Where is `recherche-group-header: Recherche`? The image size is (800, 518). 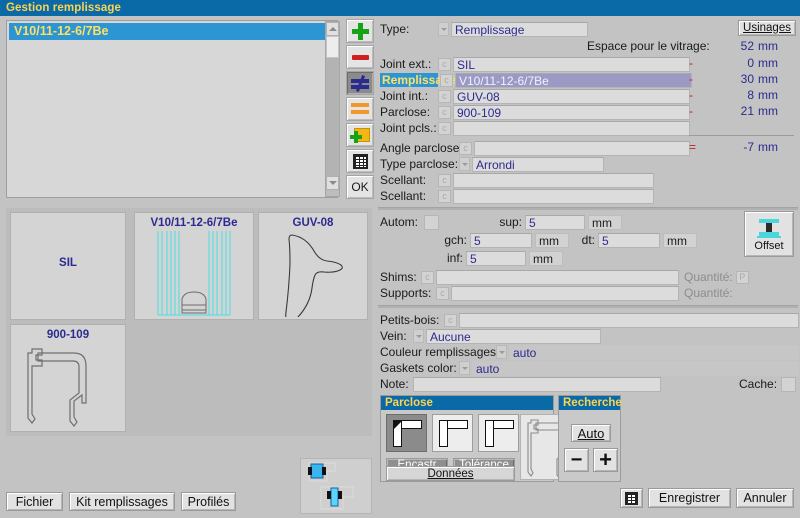
recherche-group-header: Recherche is located at coordinates (590, 403).